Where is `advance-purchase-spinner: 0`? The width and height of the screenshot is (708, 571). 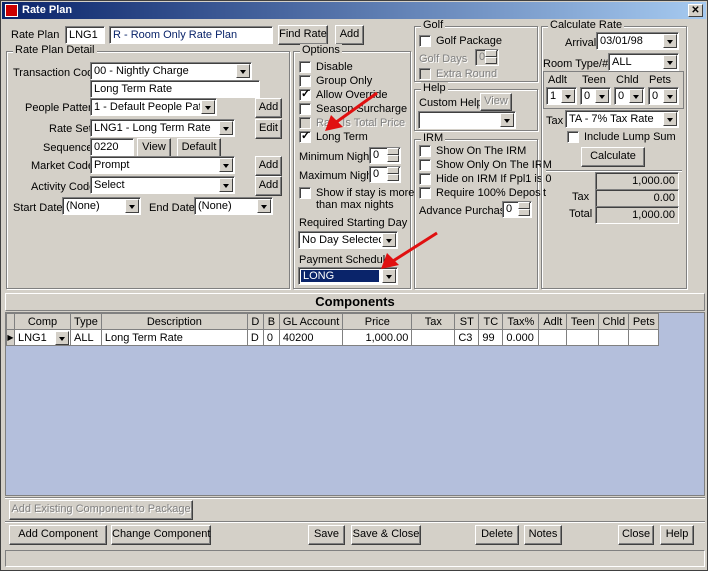
advance-purchase-spinner: 0 is located at coordinates (517, 209).